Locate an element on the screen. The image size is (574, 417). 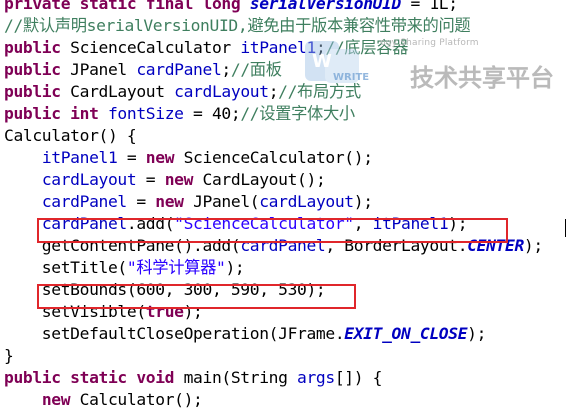
code-token: ScienceCalculator is located at coordinates (155, 47).